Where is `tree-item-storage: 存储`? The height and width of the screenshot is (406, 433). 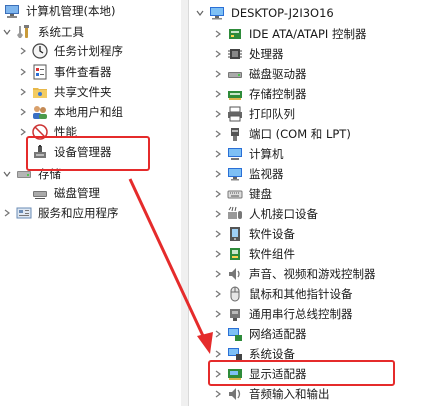 tree-item-storage: 存储 is located at coordinates (31, 174).